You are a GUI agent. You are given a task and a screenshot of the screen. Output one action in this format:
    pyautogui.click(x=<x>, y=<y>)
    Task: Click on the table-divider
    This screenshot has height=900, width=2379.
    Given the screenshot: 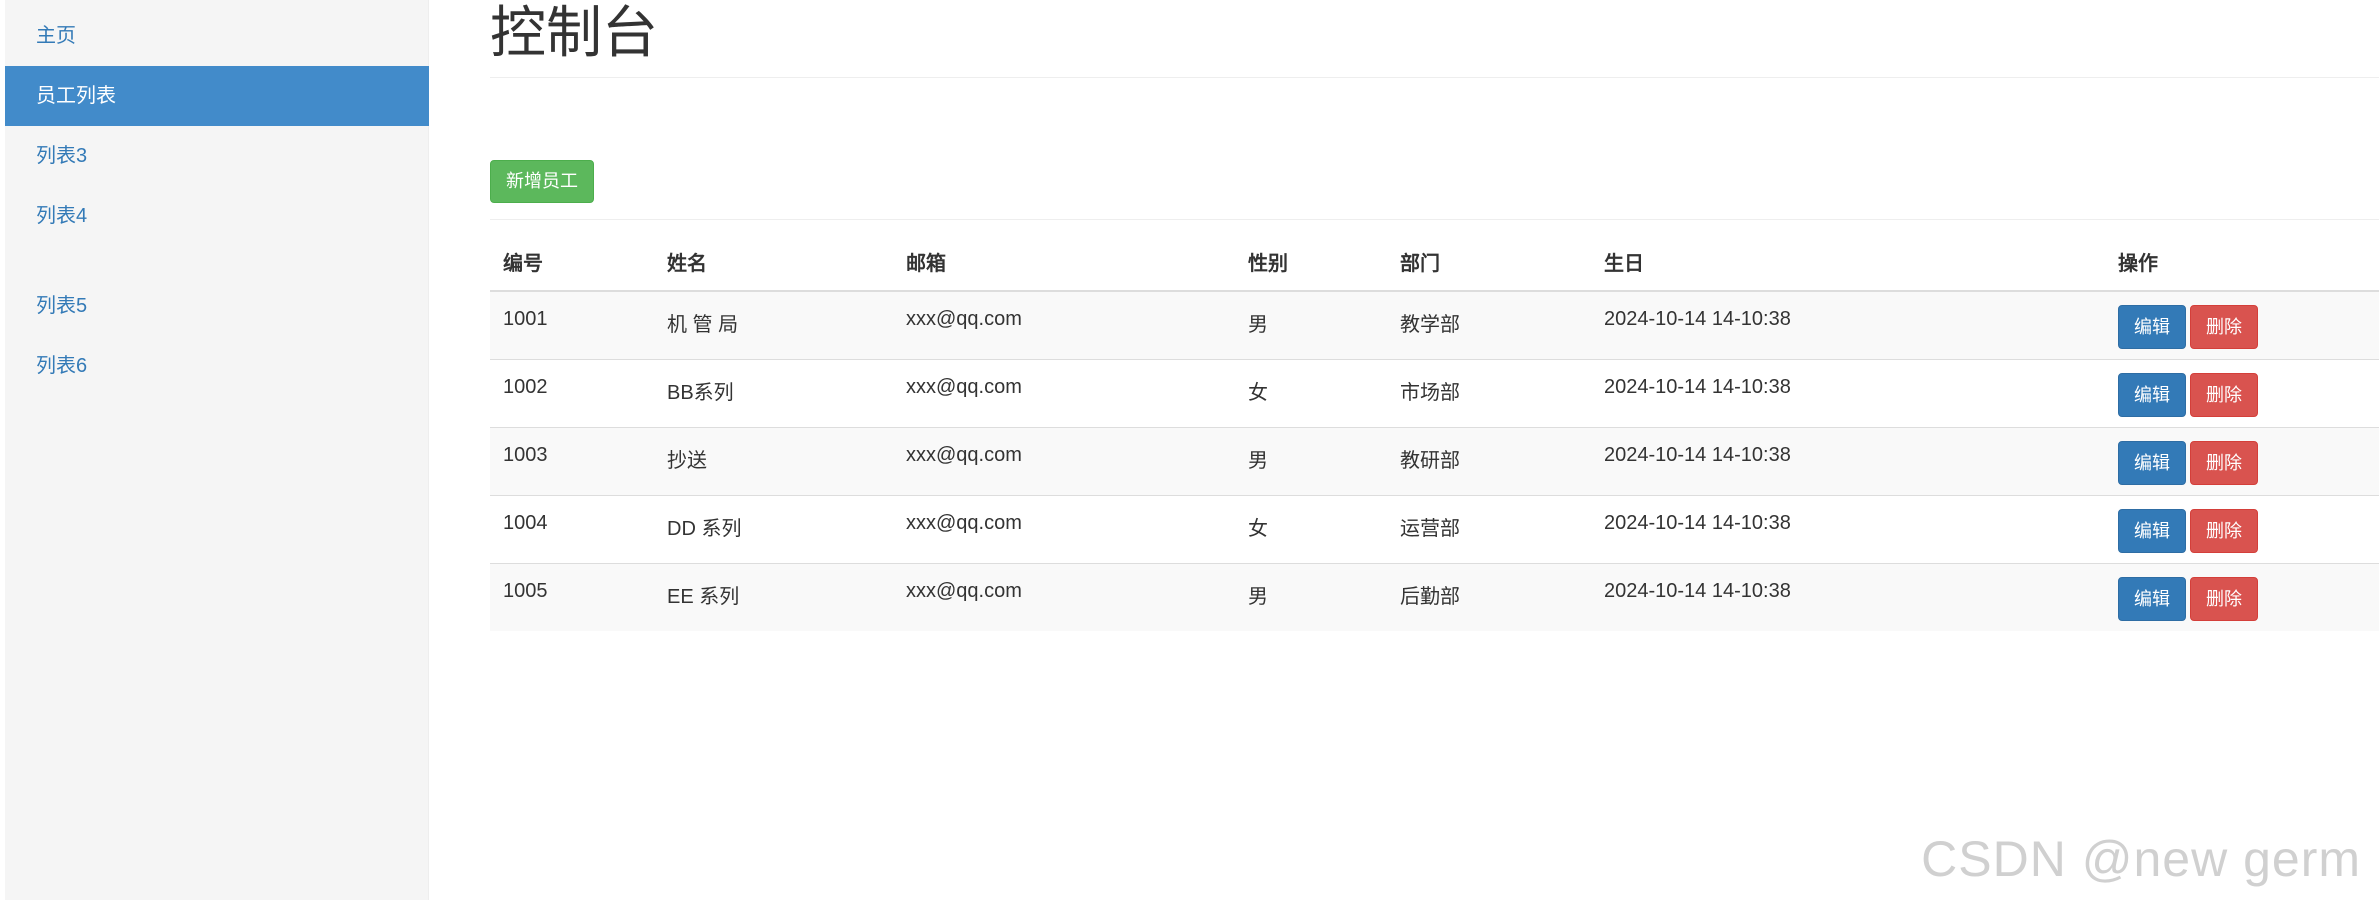 What is the action you would take?
    pyautogui.click(x=1434, y=219)
    